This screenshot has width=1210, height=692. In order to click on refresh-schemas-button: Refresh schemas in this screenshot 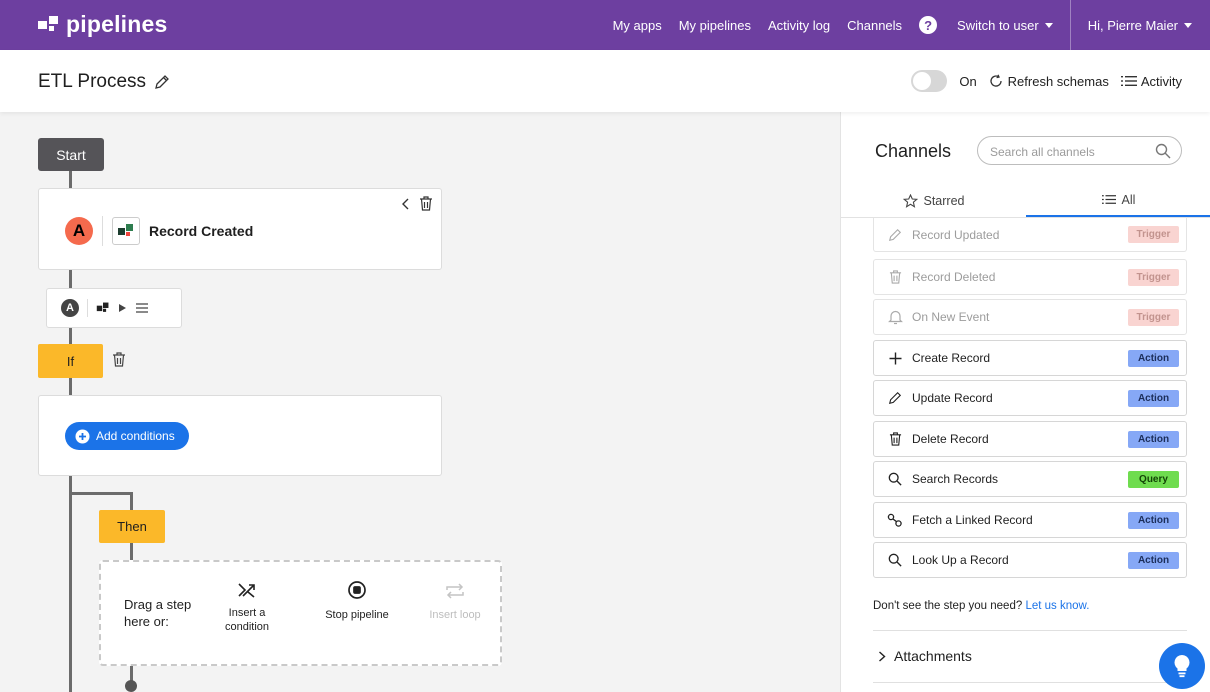, I will do `click(1049, 81)`.